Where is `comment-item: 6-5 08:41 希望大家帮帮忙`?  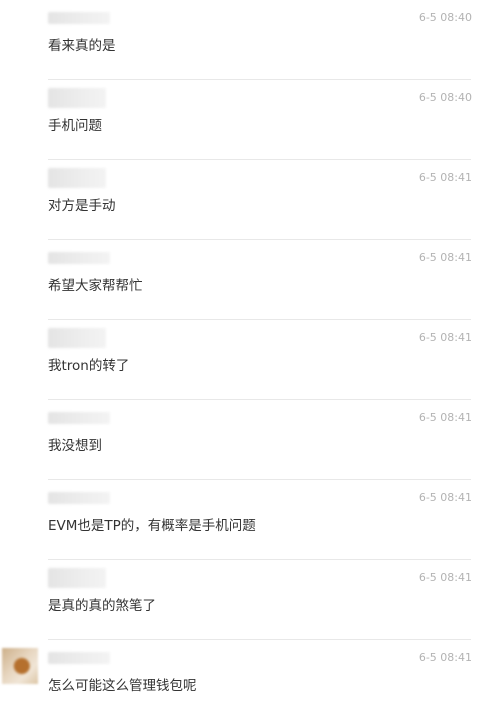 comment-item: 6-5 08:41 希望大家帮帮忙 is located at coordinates (241, 280).